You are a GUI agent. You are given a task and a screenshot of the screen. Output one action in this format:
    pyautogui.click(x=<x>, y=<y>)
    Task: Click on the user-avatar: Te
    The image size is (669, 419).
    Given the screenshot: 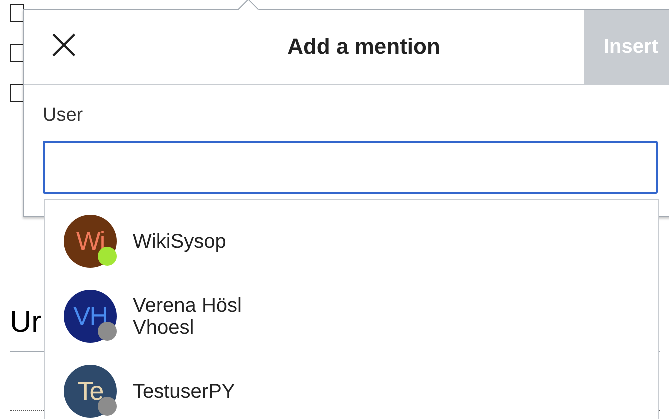 What is the action you would take?
    pyautogui.click(x=90, y=391)
    